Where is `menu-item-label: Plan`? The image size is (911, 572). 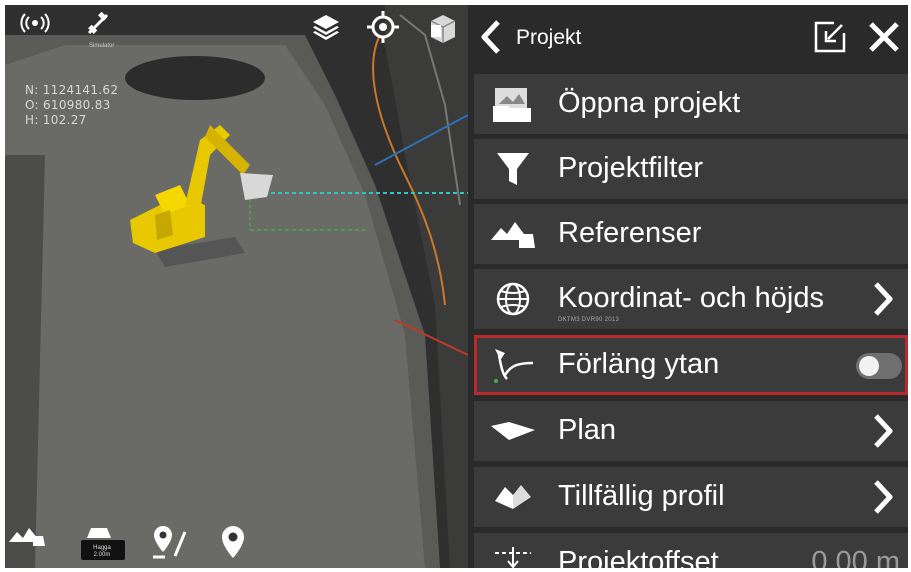
menu-item-label: Plan is located at coordinates (587, 430).